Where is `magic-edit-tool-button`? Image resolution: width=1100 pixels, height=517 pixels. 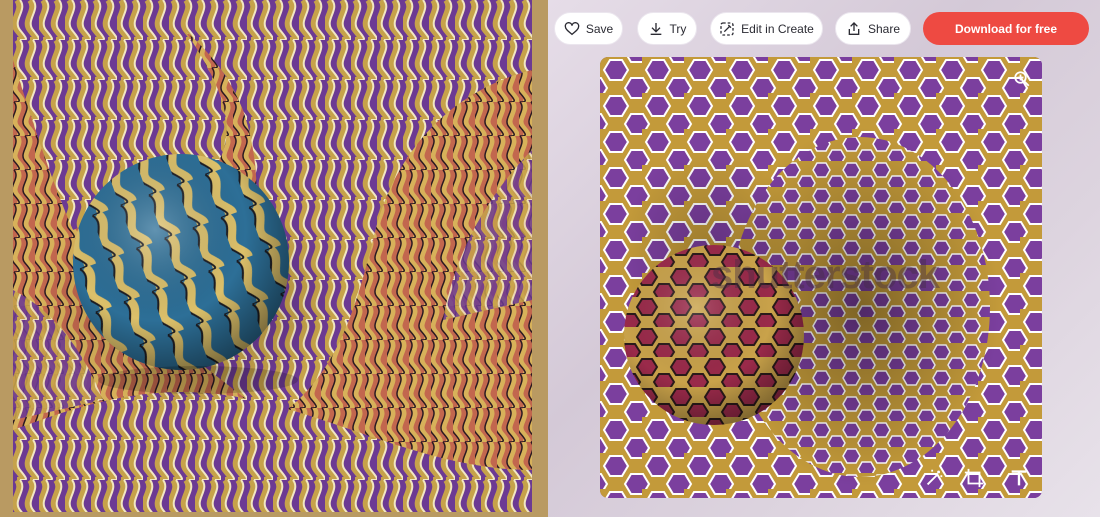 magic-edit-tool-button is located at coordinates (934, 478).